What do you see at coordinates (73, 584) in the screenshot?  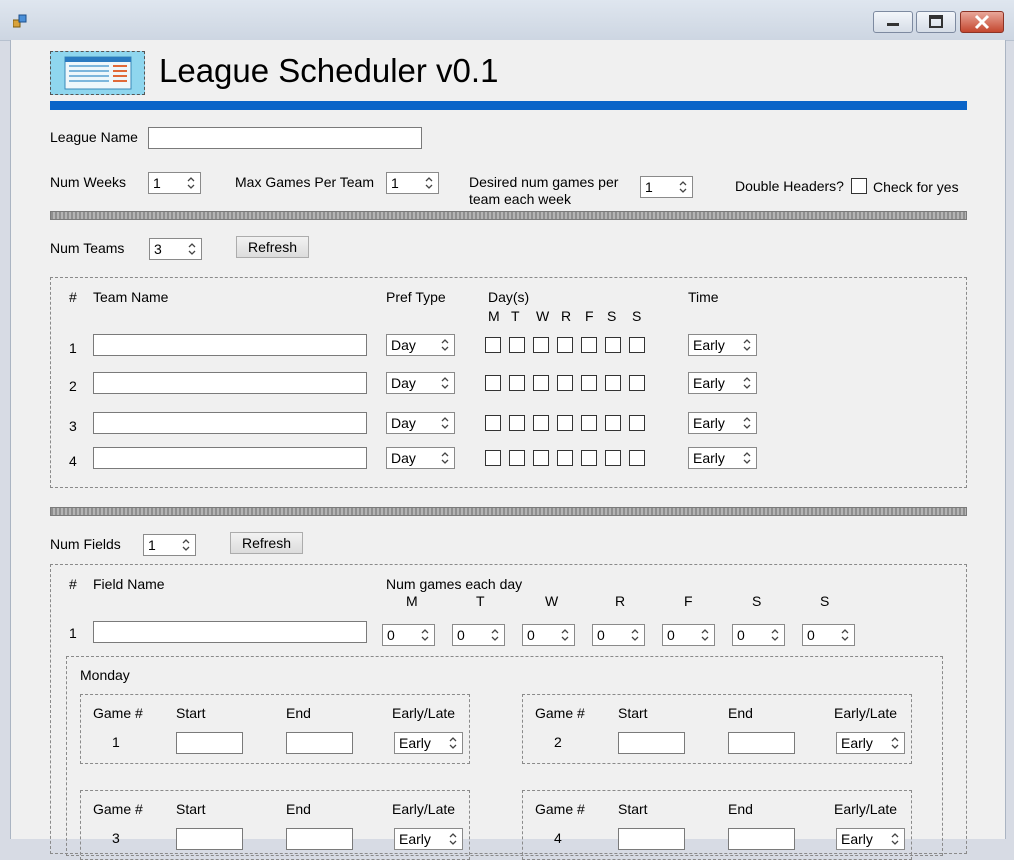 I see `fields-header-num: #` at bounding box center [73, 584].